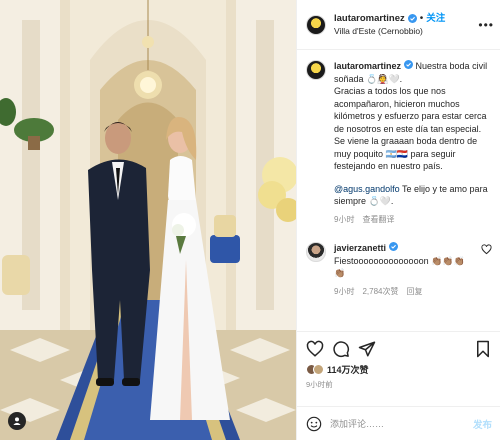 This screenshot has width=500, height=440. What do you see at coordinates (314, 424) in the screenshot?
I see `emoji-icon` at bounding box center [314, 424].